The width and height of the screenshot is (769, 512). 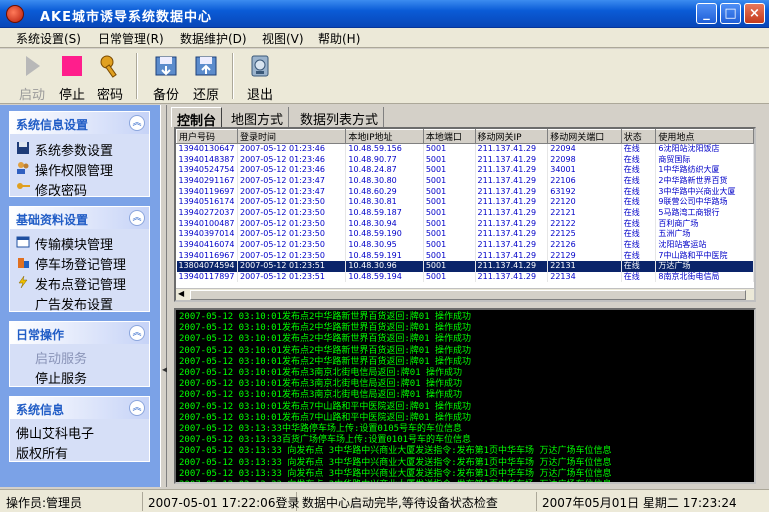 What do you see at coordinates (79, 356) in the screenshot?
I see `sidebar-item-start-service: 启动服务` at bounding box center [79, 356].